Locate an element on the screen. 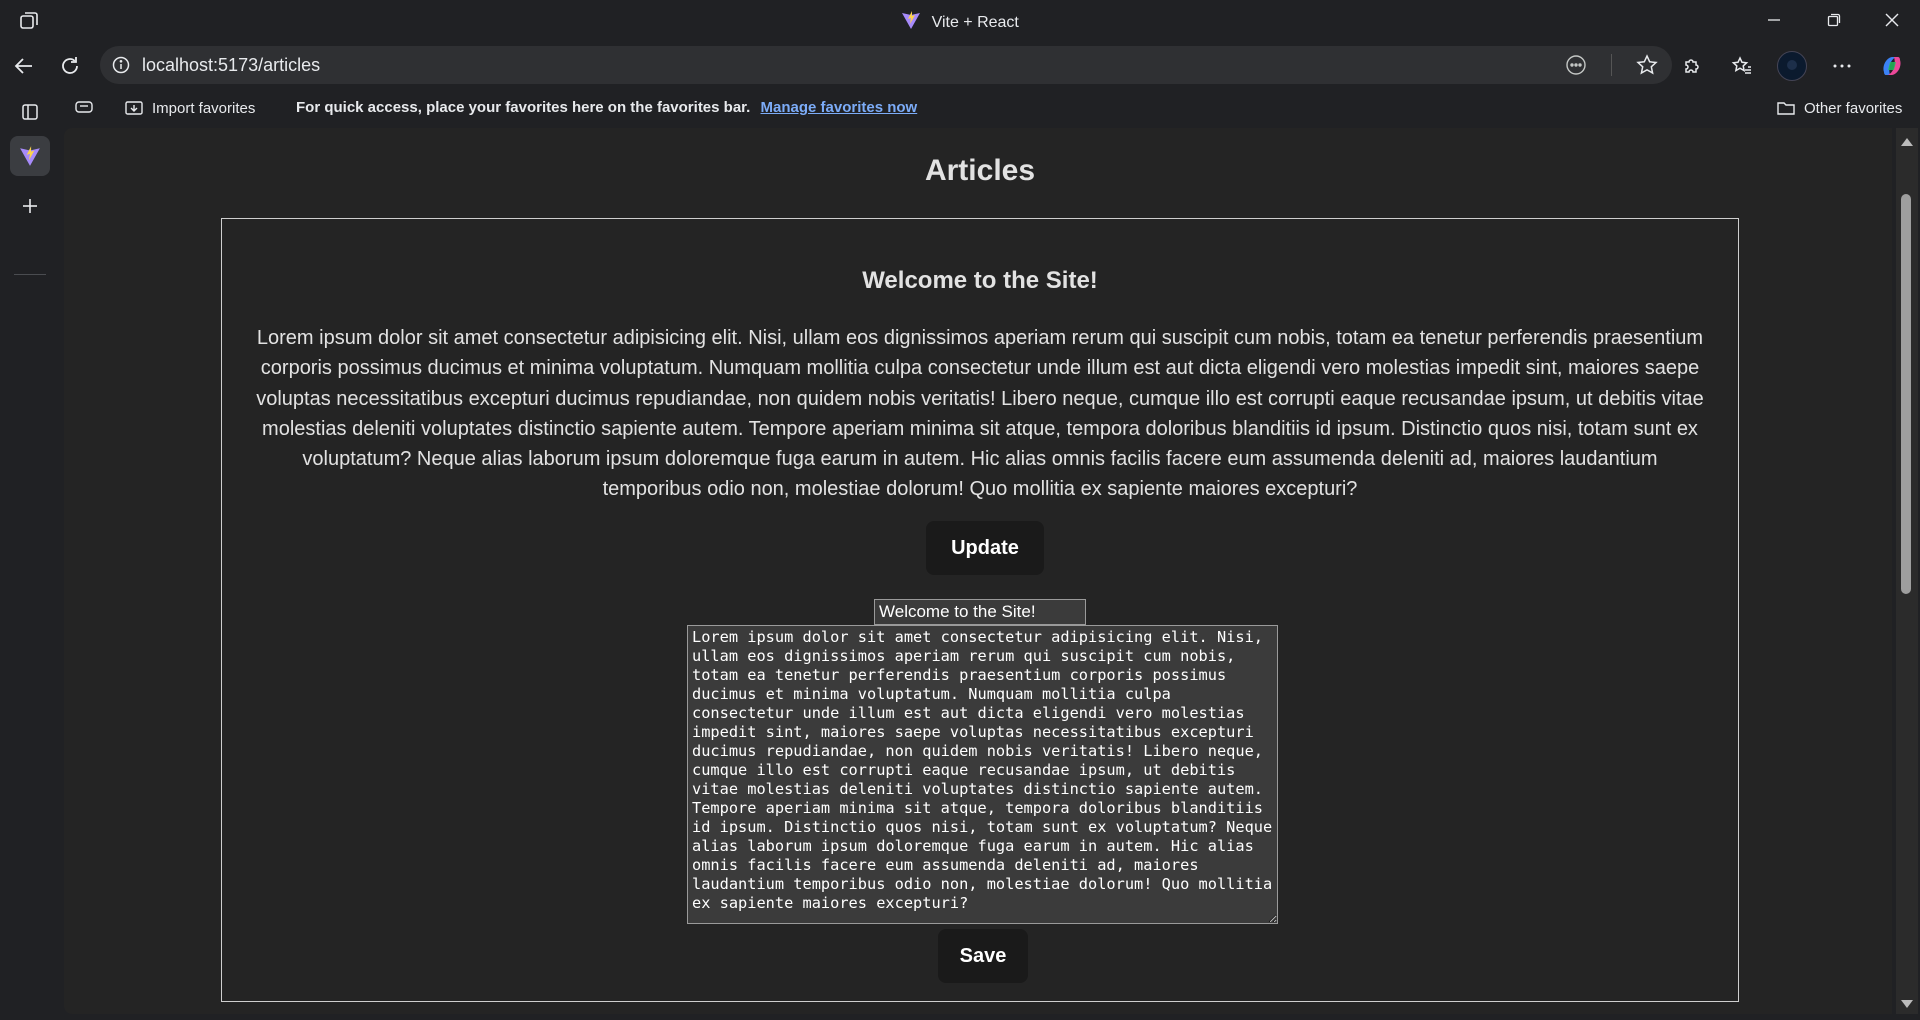  import-favorites-label: Import favorites is located at coordinates (204, 108).